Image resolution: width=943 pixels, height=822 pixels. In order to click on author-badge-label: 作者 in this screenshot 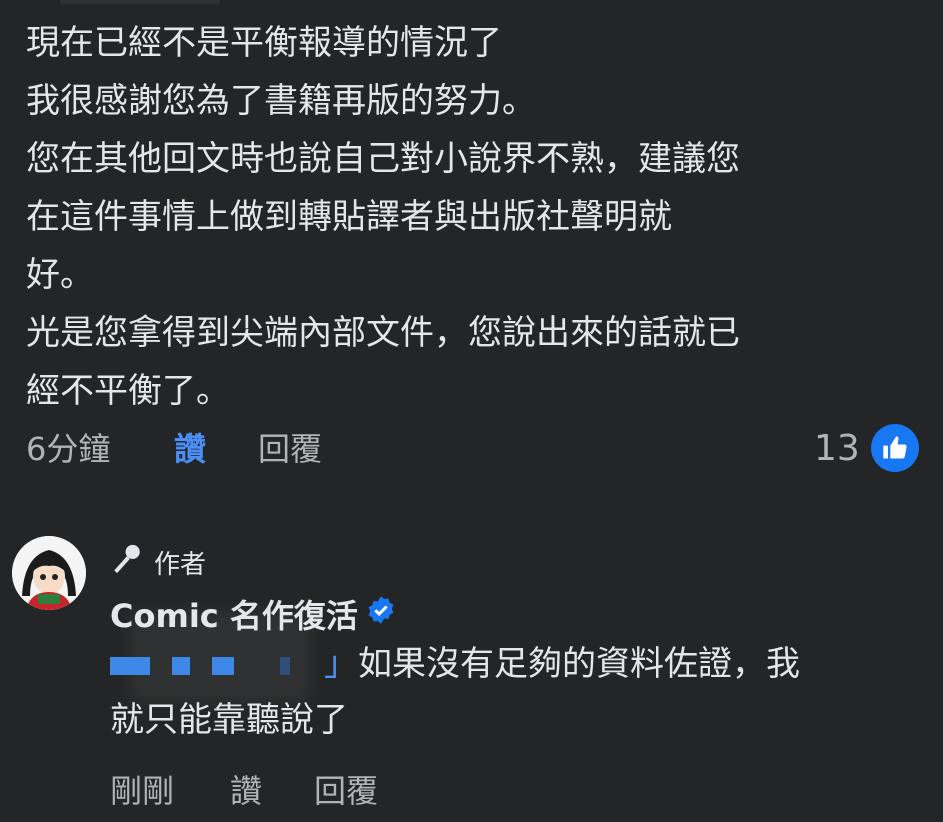, I will do `click(180, 564)`.